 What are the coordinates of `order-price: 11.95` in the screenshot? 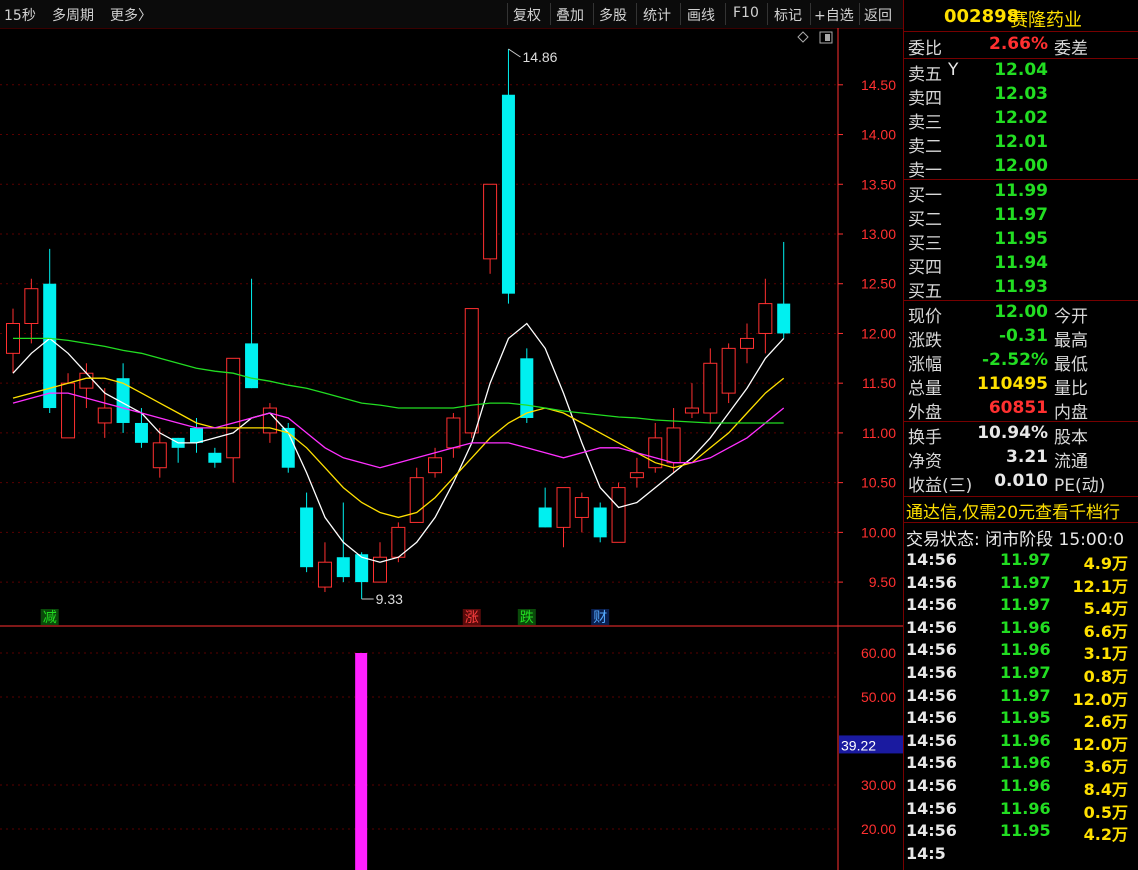 It's located at (1021, 239).